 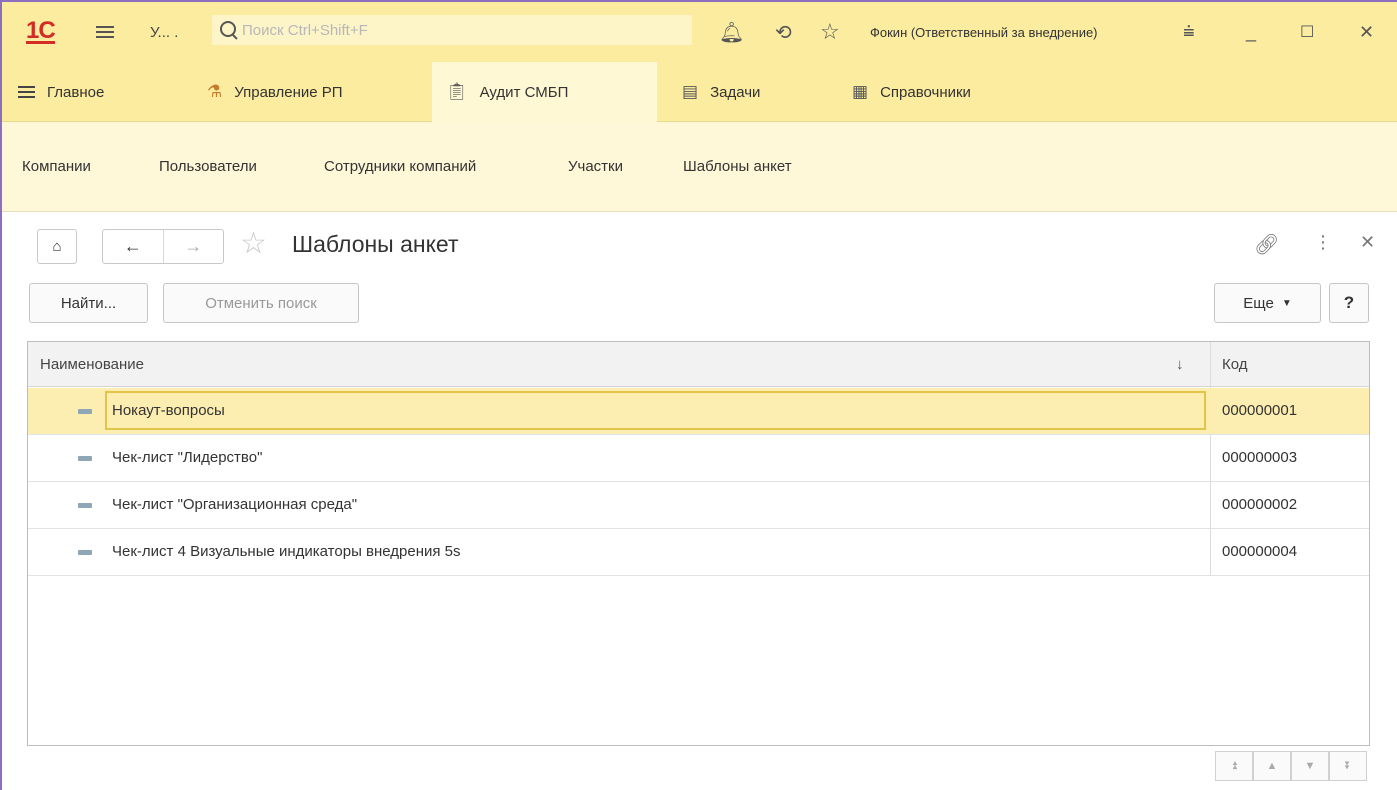 What do you see at coordinates (41, 32) in the screenshot?
I see `app-logo: 1С` at bounding box center [41, 32].